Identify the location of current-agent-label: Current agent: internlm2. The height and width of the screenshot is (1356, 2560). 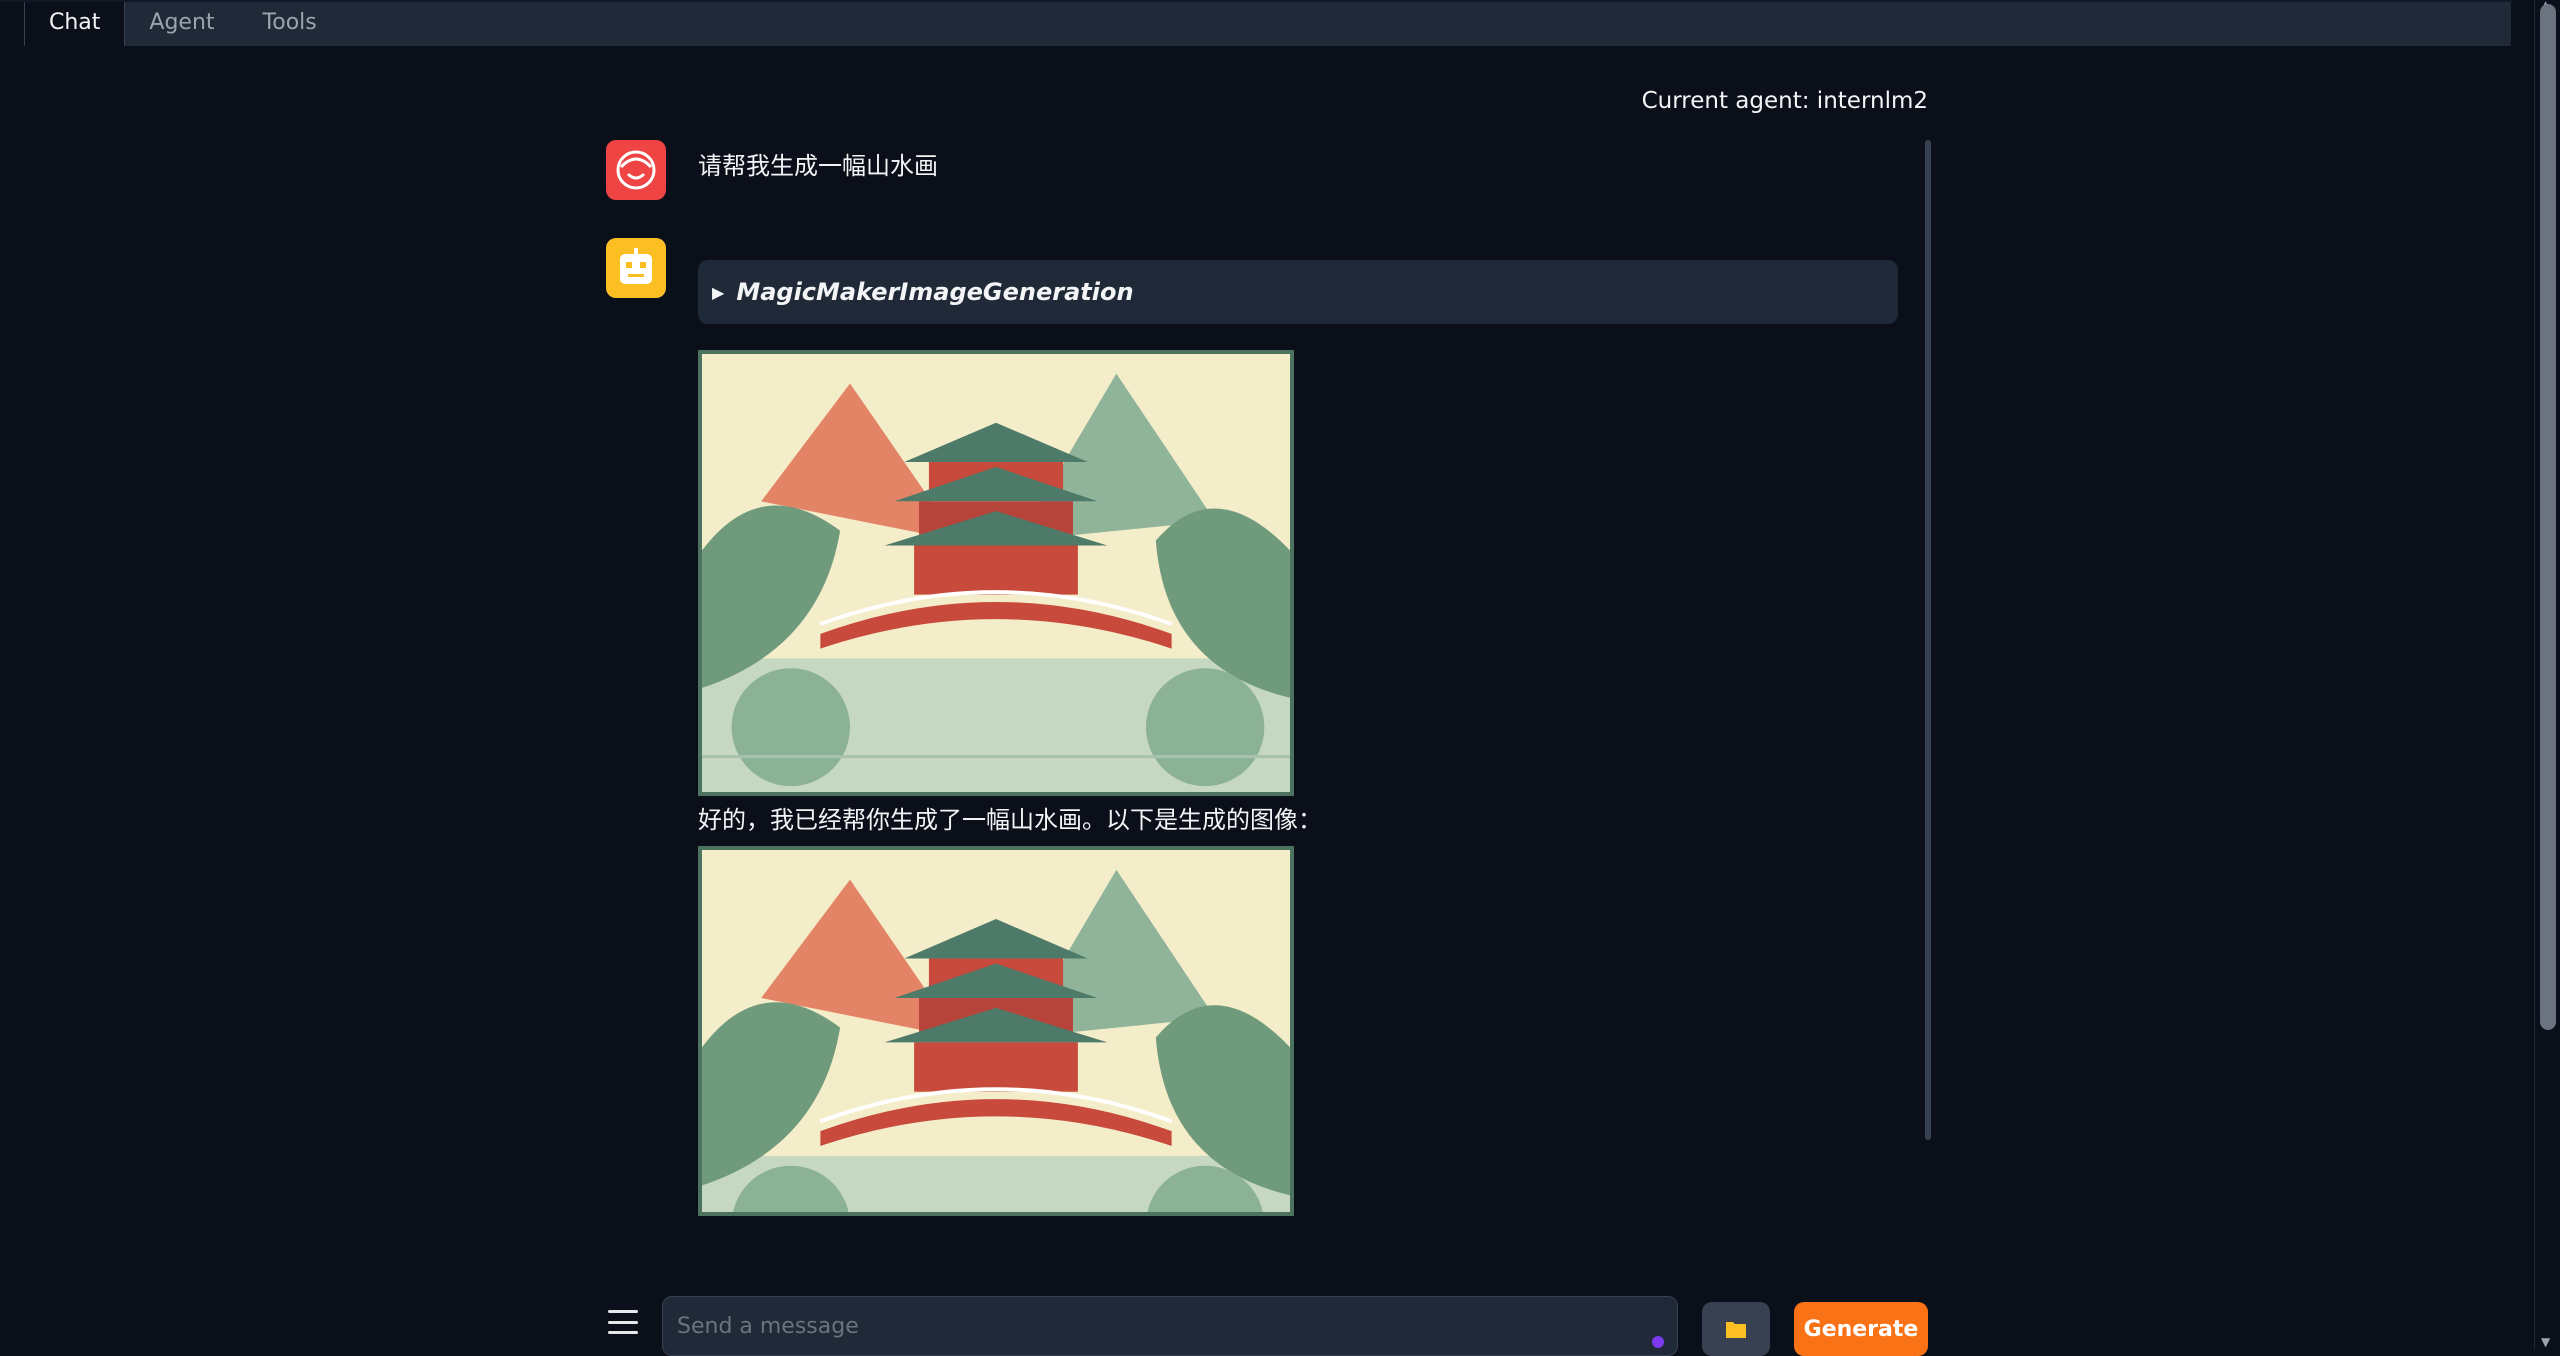
(1784, 101).